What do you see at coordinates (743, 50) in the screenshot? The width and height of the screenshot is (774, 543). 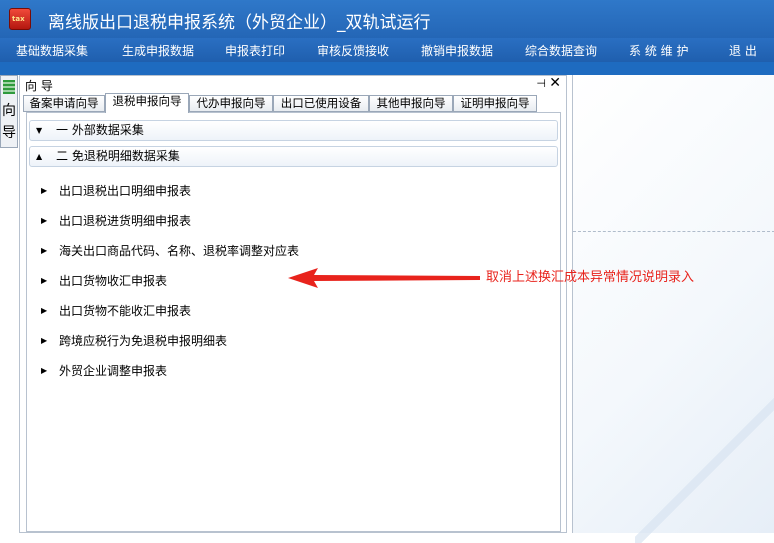 I see `menu-exit: 退 出` at bounding box center [743, 50].